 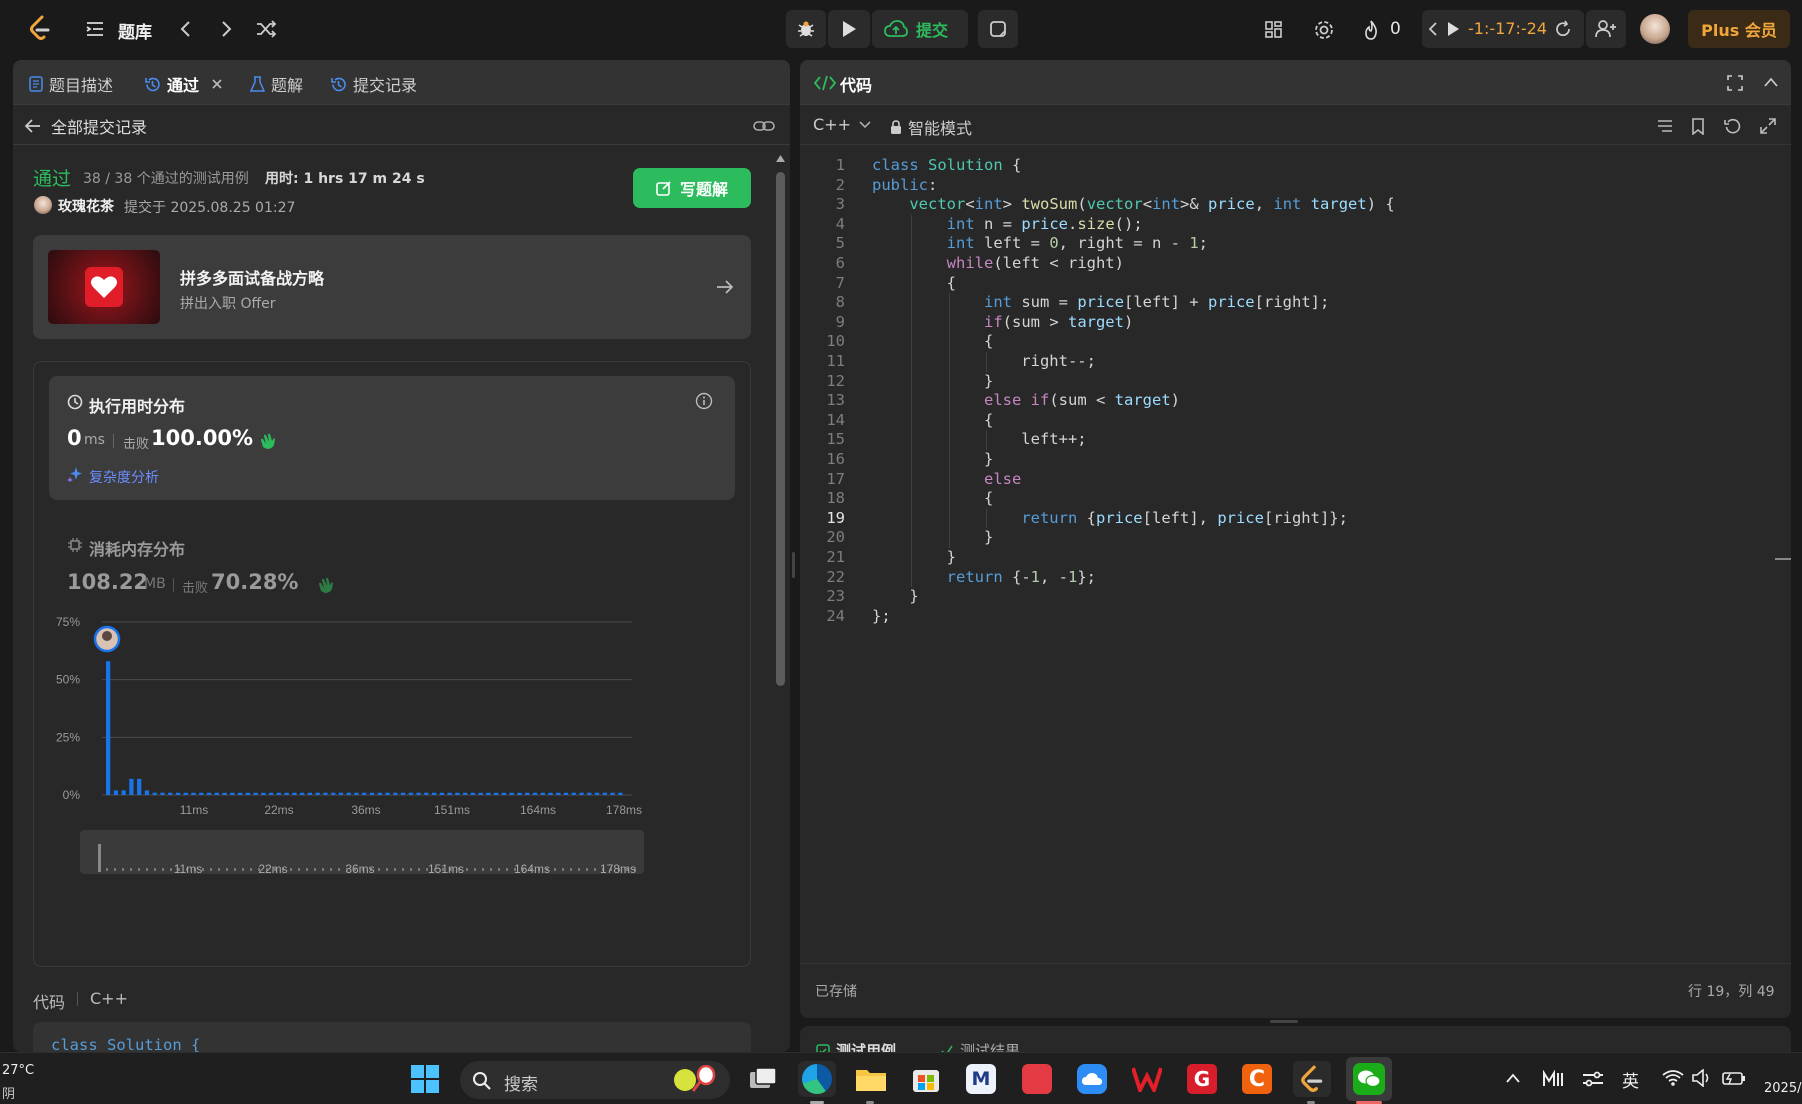 I want to click on plus-member-button: Plus 会员, so click(x=1739, y=29).